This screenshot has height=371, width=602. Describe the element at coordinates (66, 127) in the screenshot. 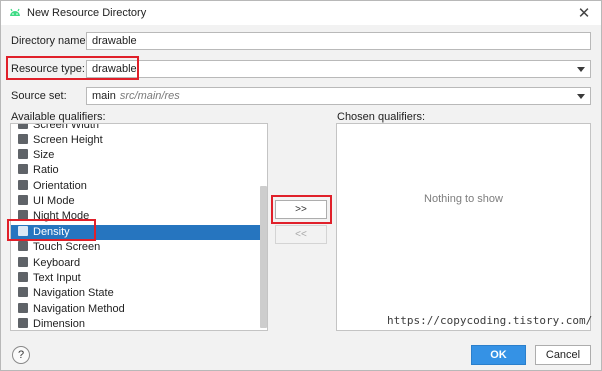

I see `list-item-label: Screen Width` at that location.